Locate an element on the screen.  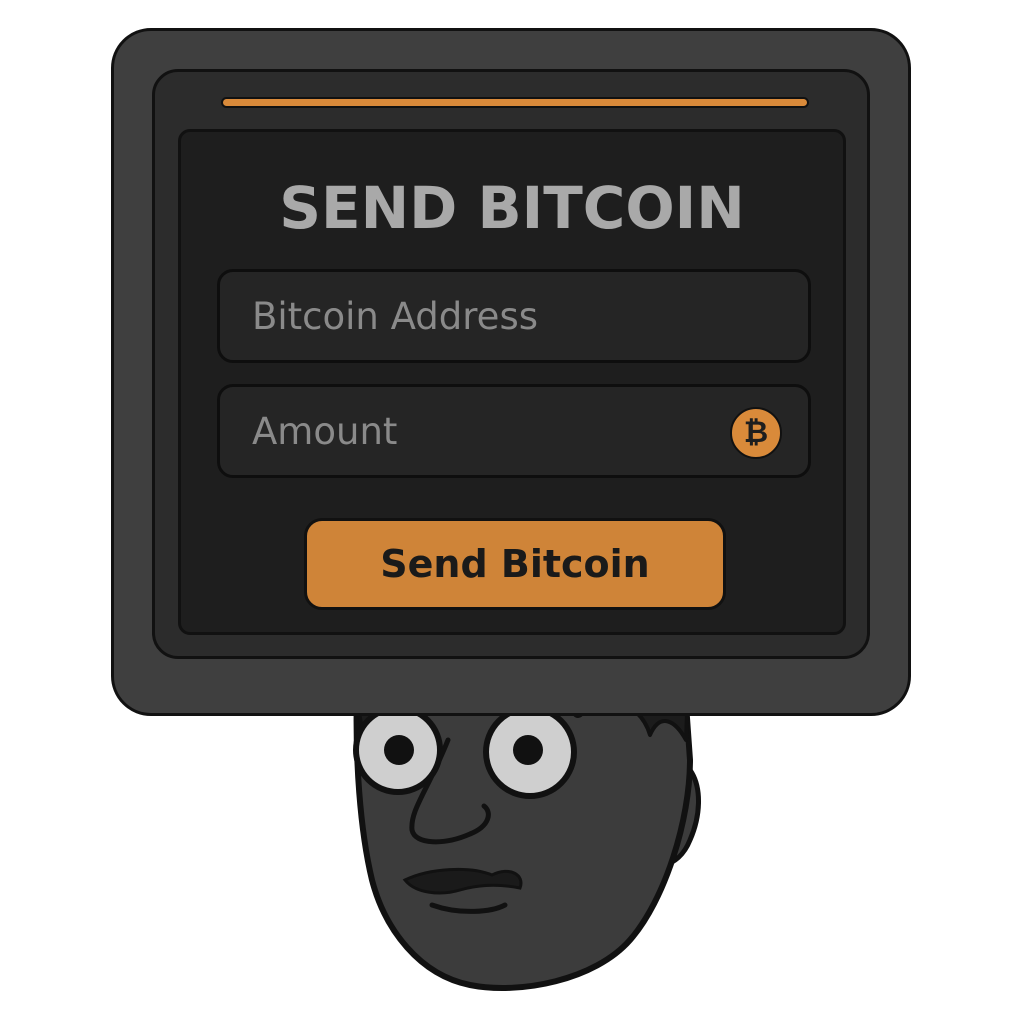
amount-input is located at coordinates (514, 431).